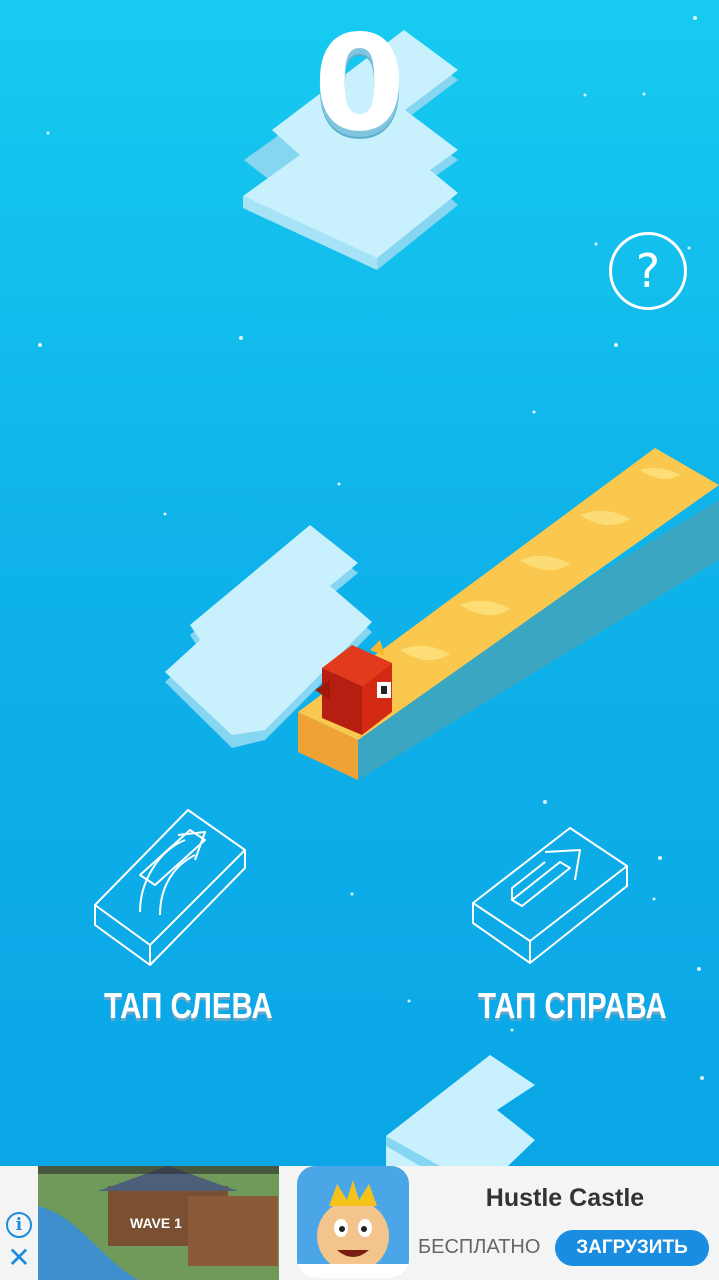 Image resolution: width=719 pixels, height=1280 pixels. I want to click on ad-info-icon: i, so click(19, 1225).